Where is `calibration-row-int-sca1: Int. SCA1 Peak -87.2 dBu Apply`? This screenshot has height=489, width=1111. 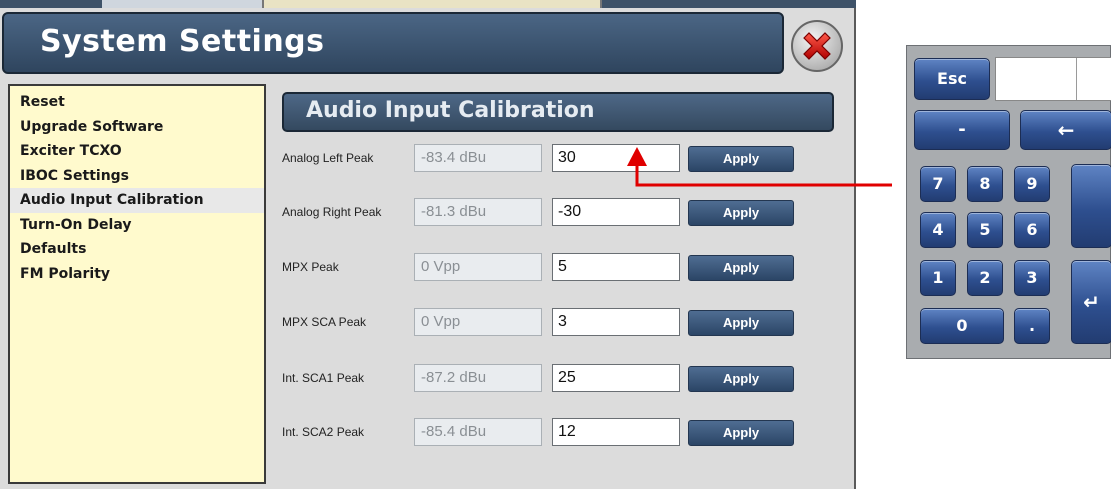
calibration-row-int-sca1: Int. SCA1 Peak -87.2 dBu Apply is located at coordinates (562, 379).